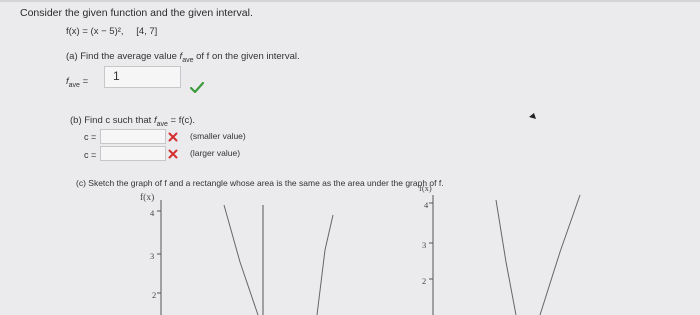  Describe the element at coordinates (241, 259) in the screenshot. I see `graph-1-curve-left` at that location.